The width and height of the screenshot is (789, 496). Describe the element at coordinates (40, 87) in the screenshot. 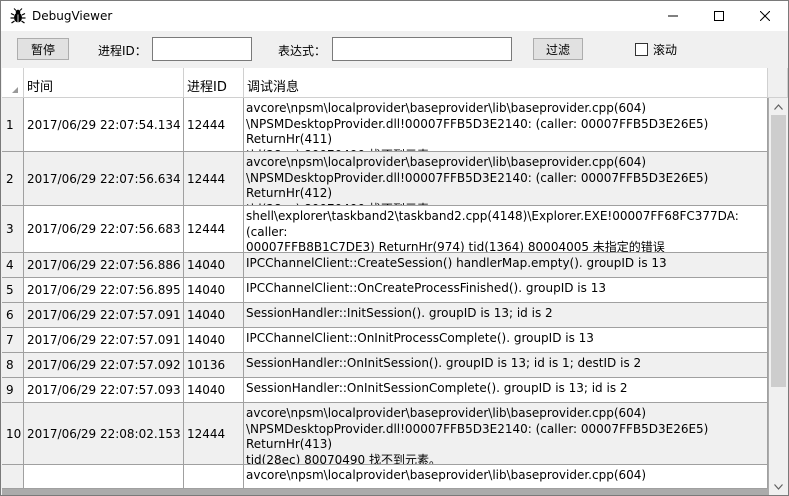

I see `column-header-time-label: 时间` at that location.